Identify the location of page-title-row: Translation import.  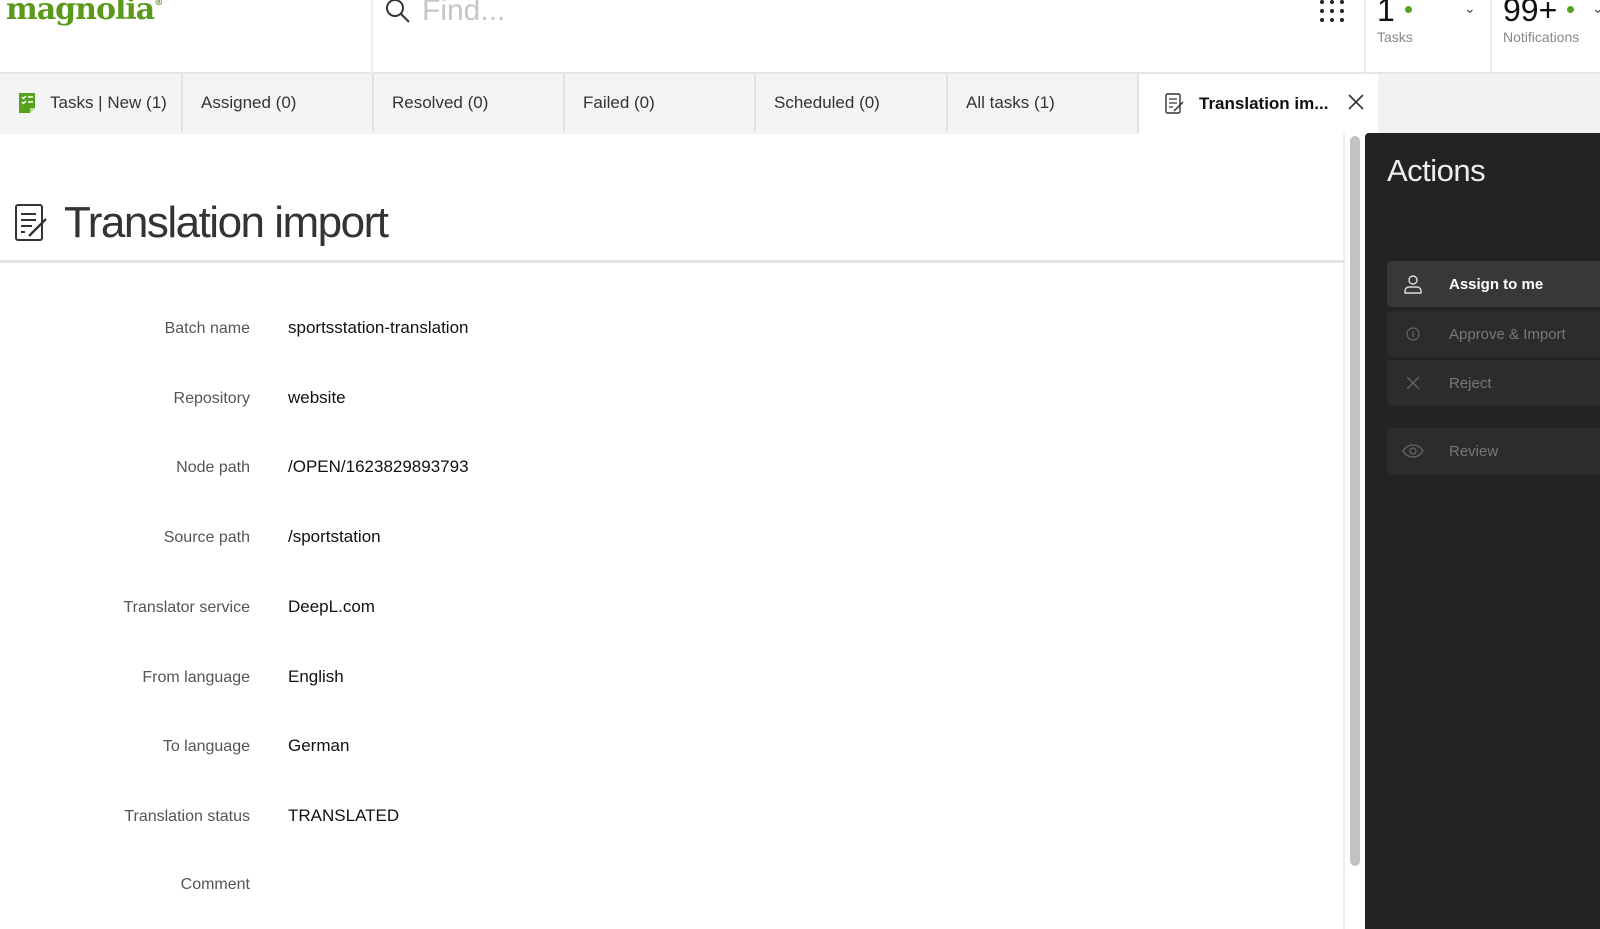
(201, 223).